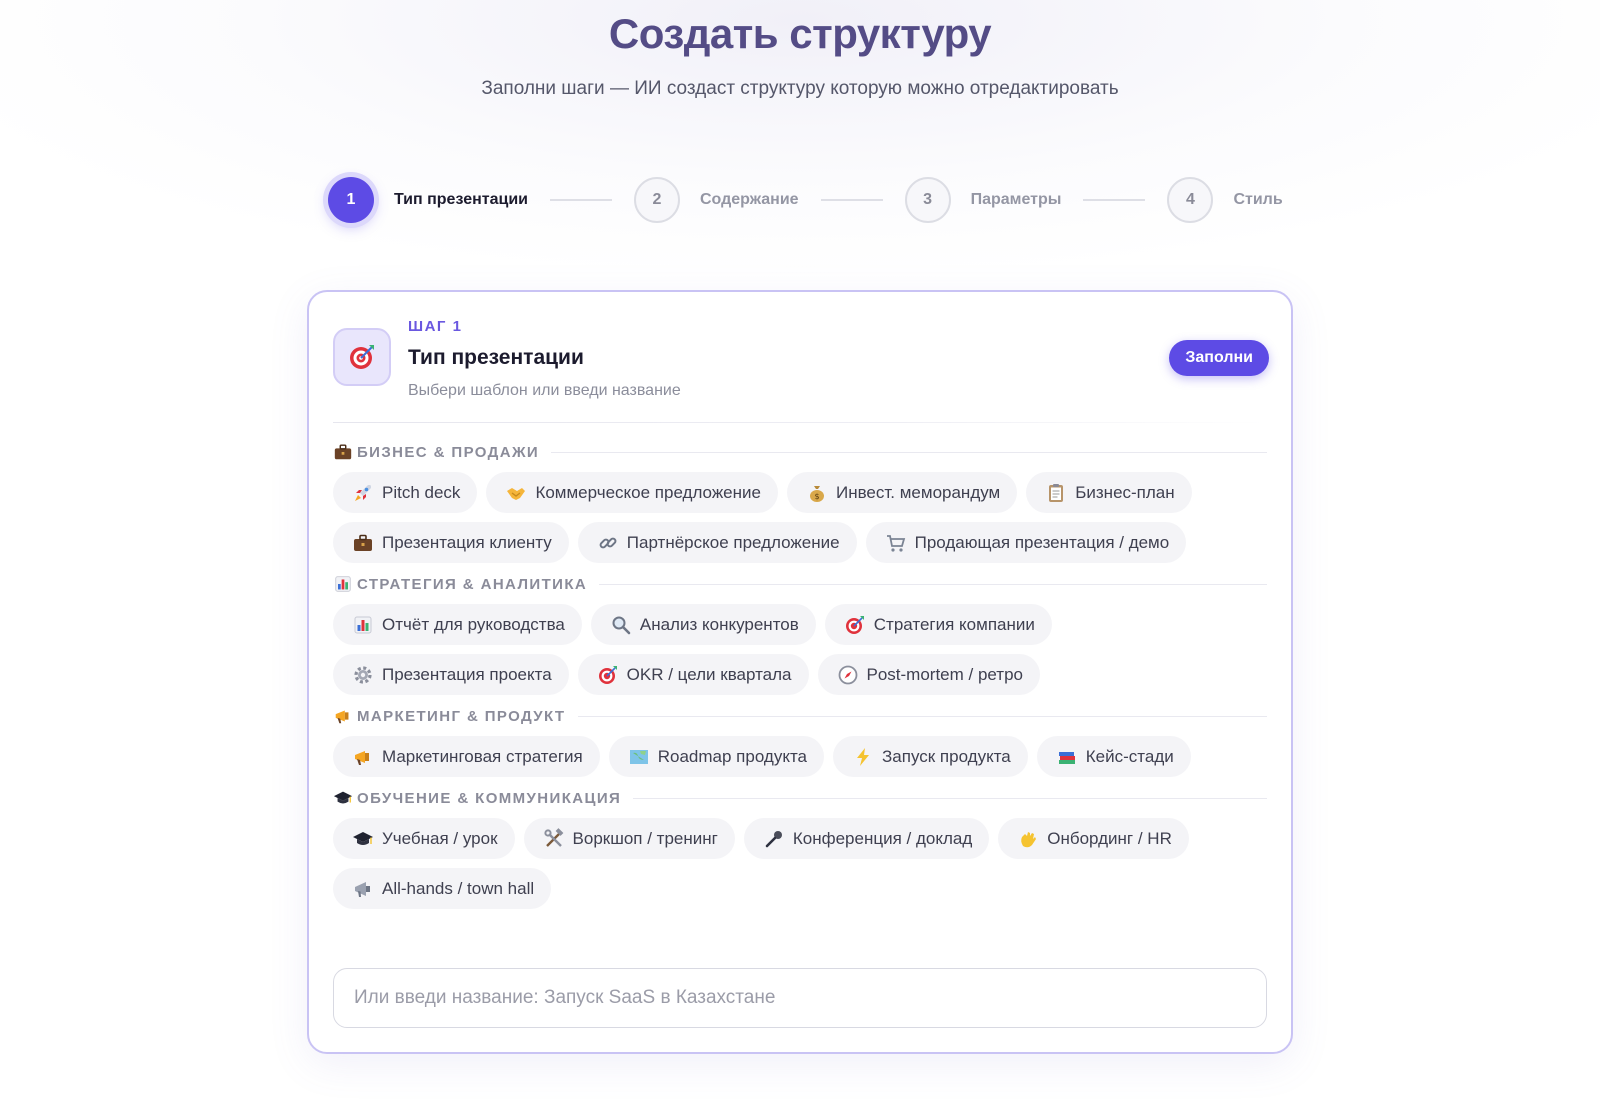 This screenshot has width=1600, height=1115. I want to click on chip-label: Roadmap продукта, so click(732, 756).